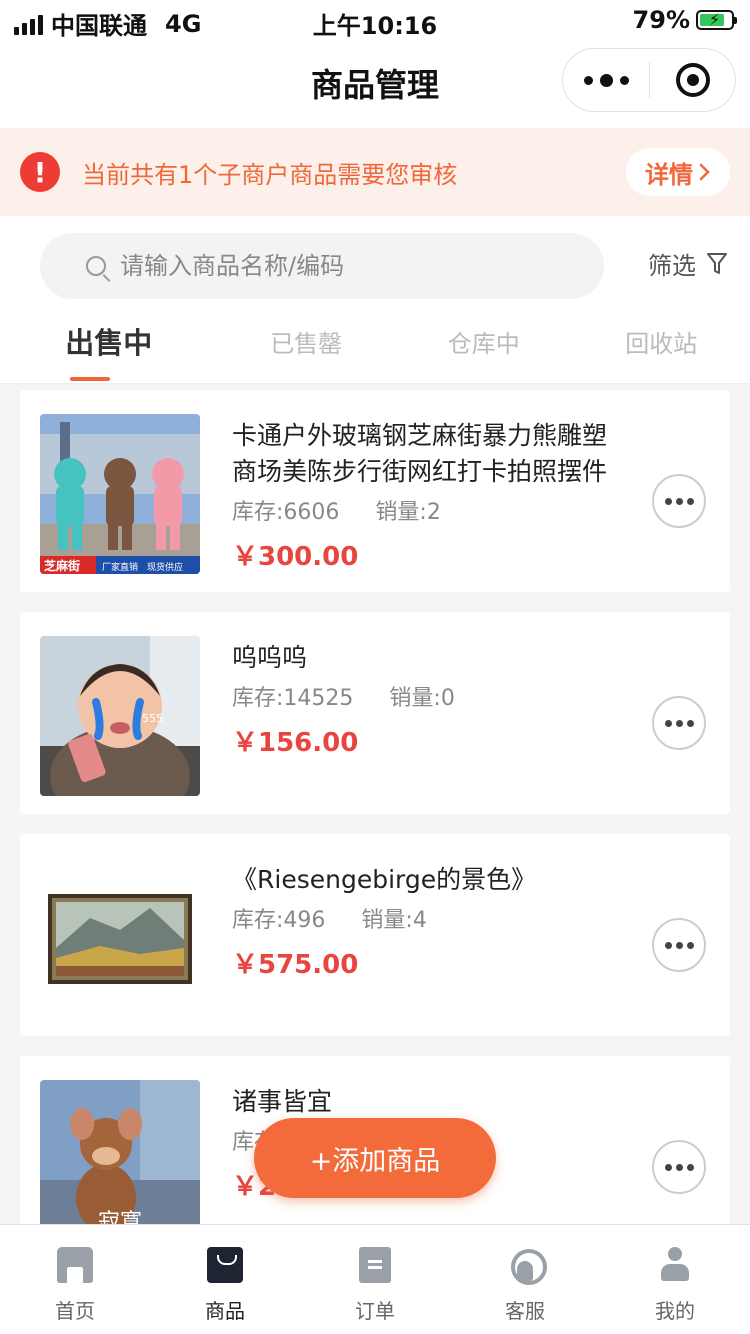 The height and width of the screenshot is (1334, 750). What do you see at coordinates (120, 938) in the screenshot?
I see `product-thumbnail` at bounding box center [120, 938].